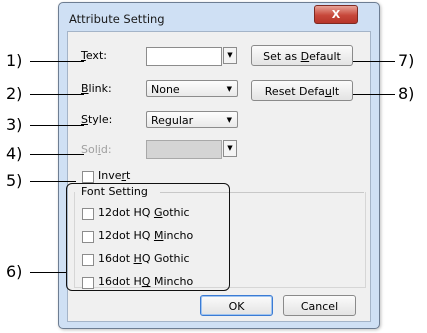 The width and height of the screenshot is (427, 333). What do you see at coordinates (96, 149) in the screenshot?
I see `solid-label: Solid:` at bounding box center [96, 149].